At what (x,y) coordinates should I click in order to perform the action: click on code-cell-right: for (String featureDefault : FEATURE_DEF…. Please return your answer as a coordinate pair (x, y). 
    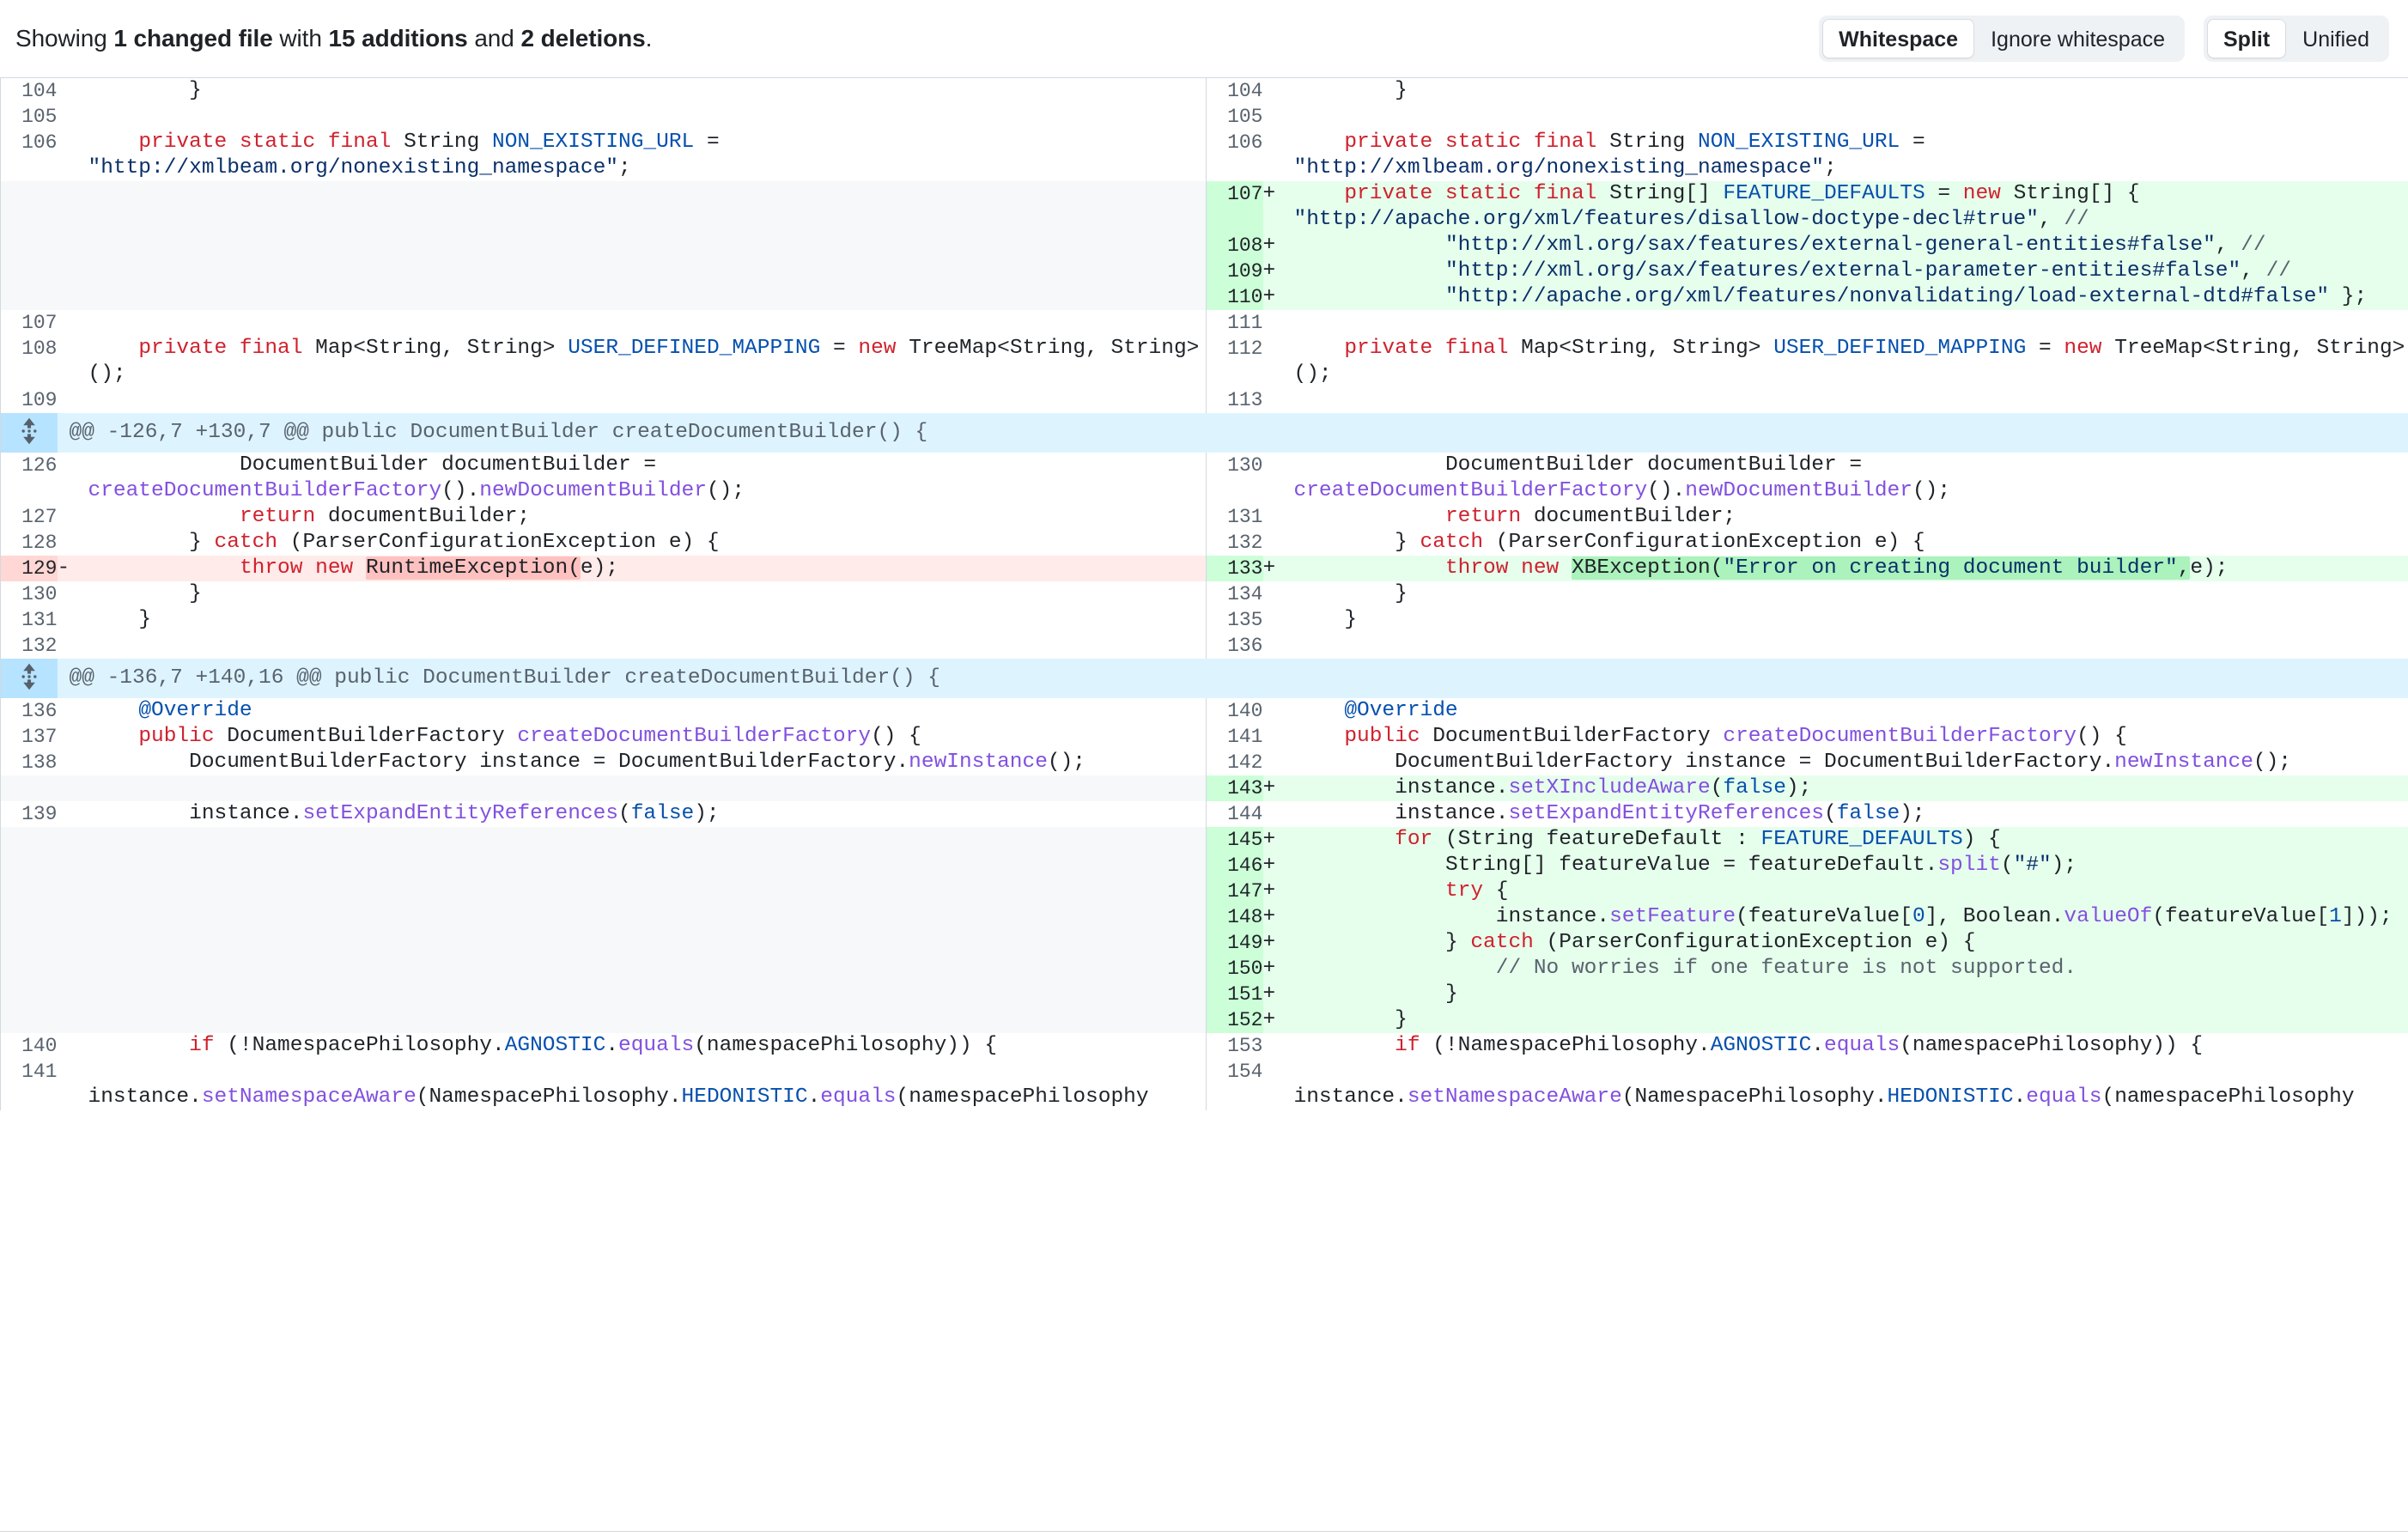
    Looking at the image, I should click on (1850, 840).